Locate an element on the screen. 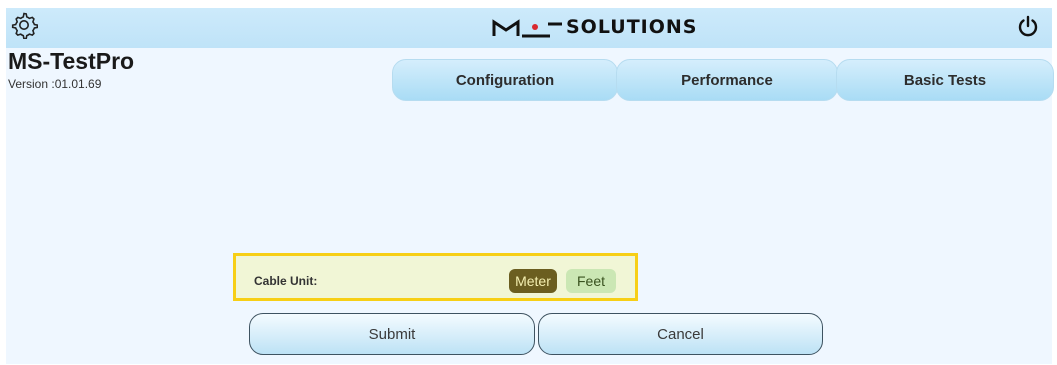 This screenshot has height=365, width=1057. app-title: MS-TestPro is located at coordinates (71, 61).